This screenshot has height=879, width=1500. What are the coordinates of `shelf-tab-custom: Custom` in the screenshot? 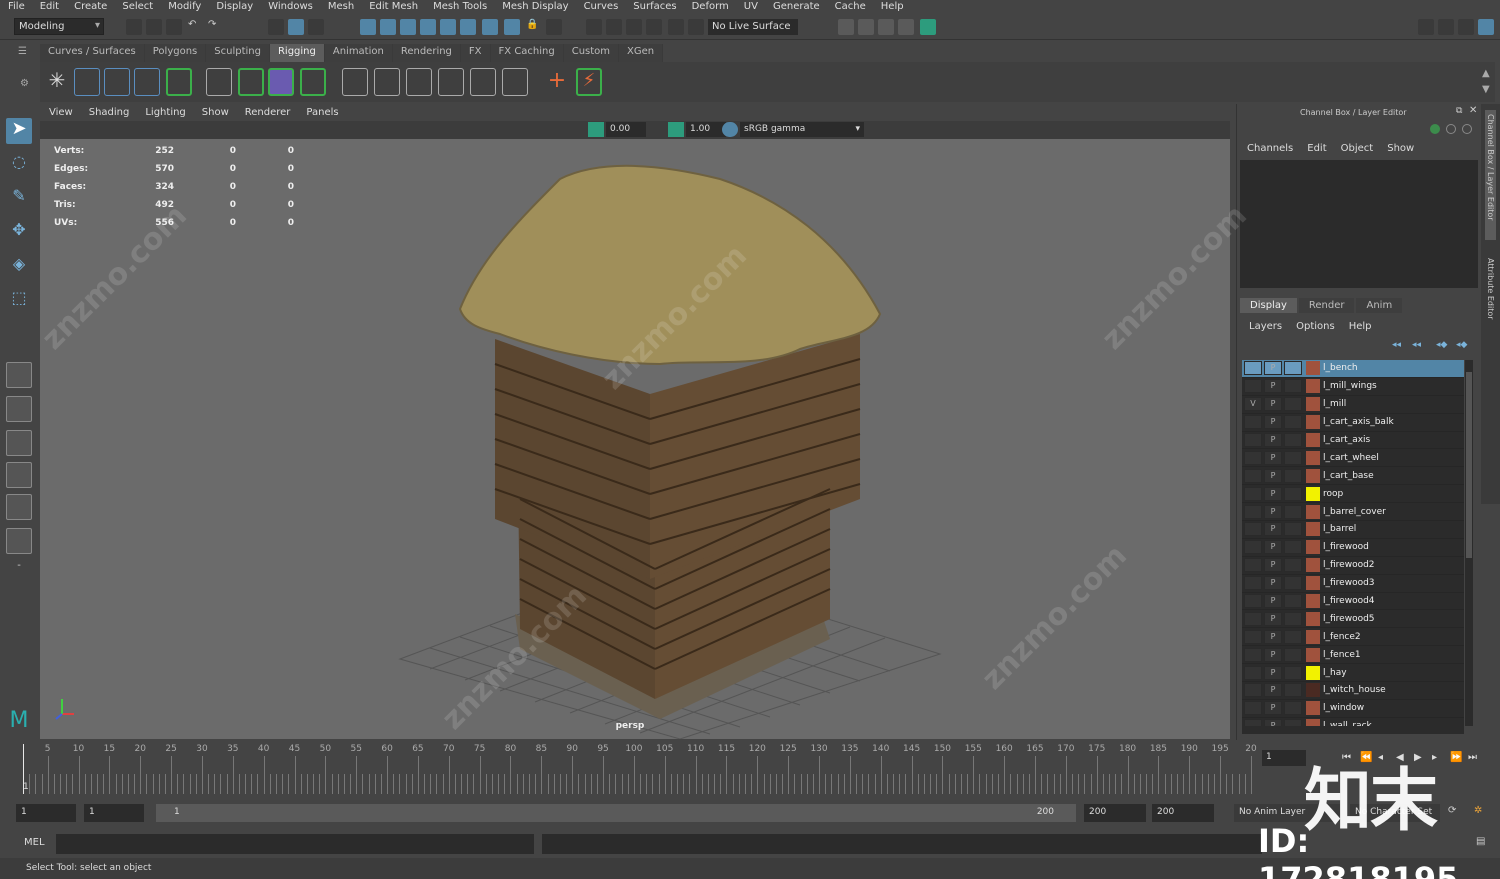 It's located at (591, 53).